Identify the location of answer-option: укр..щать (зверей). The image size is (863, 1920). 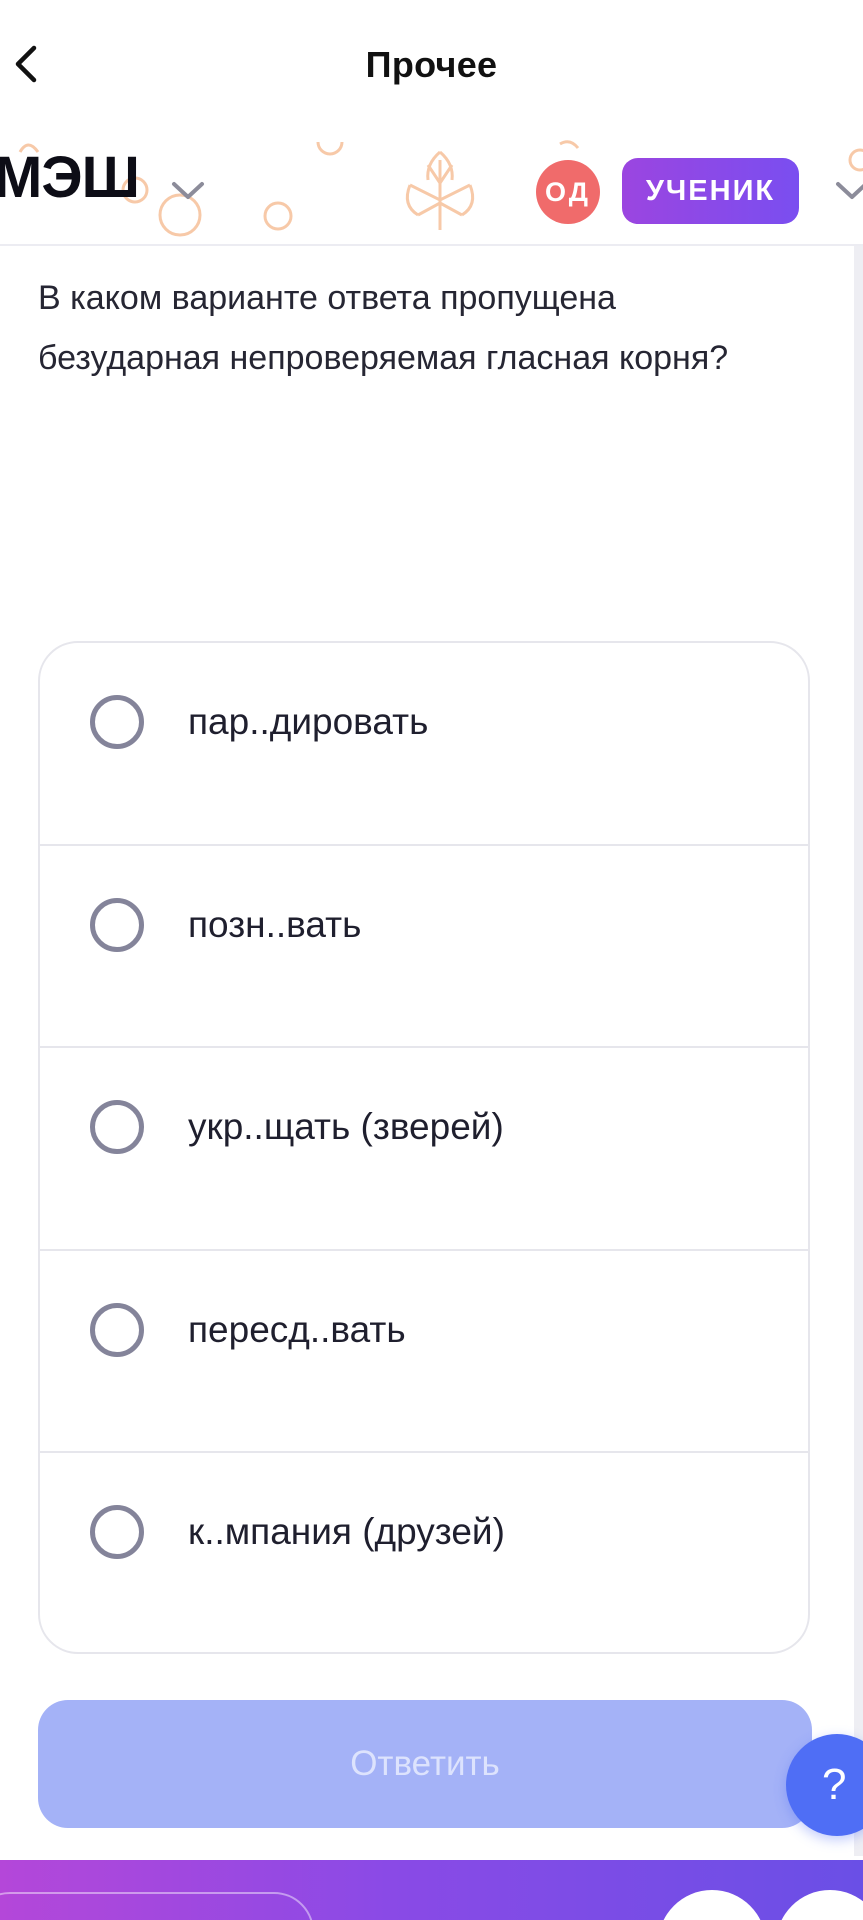
(424, 1149).